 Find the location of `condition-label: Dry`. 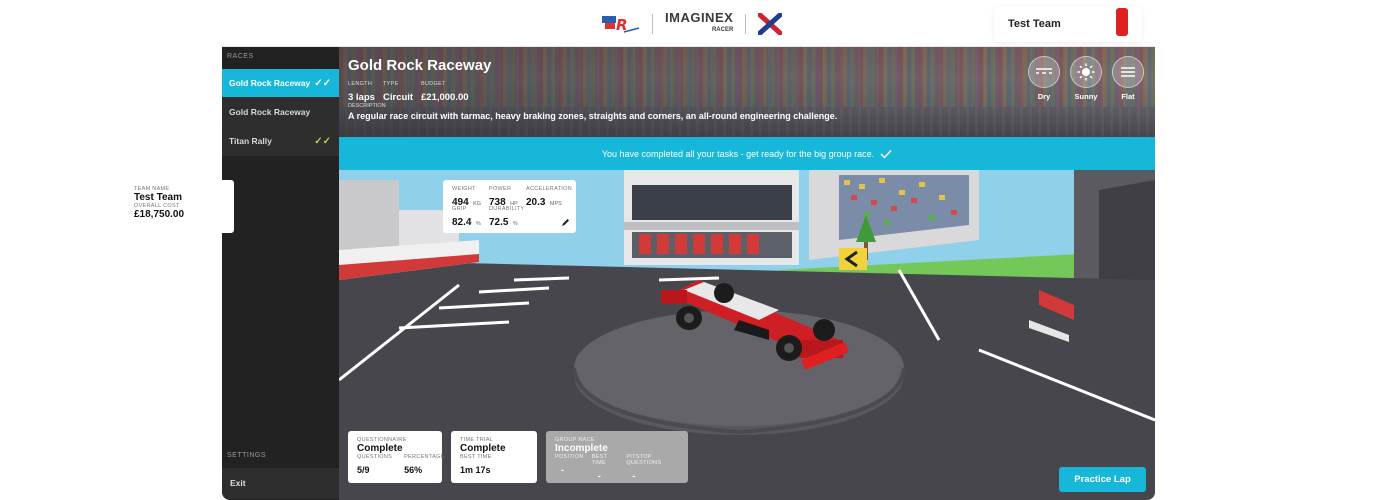

condition-label: Dry is located at coordinates (1044, 96).